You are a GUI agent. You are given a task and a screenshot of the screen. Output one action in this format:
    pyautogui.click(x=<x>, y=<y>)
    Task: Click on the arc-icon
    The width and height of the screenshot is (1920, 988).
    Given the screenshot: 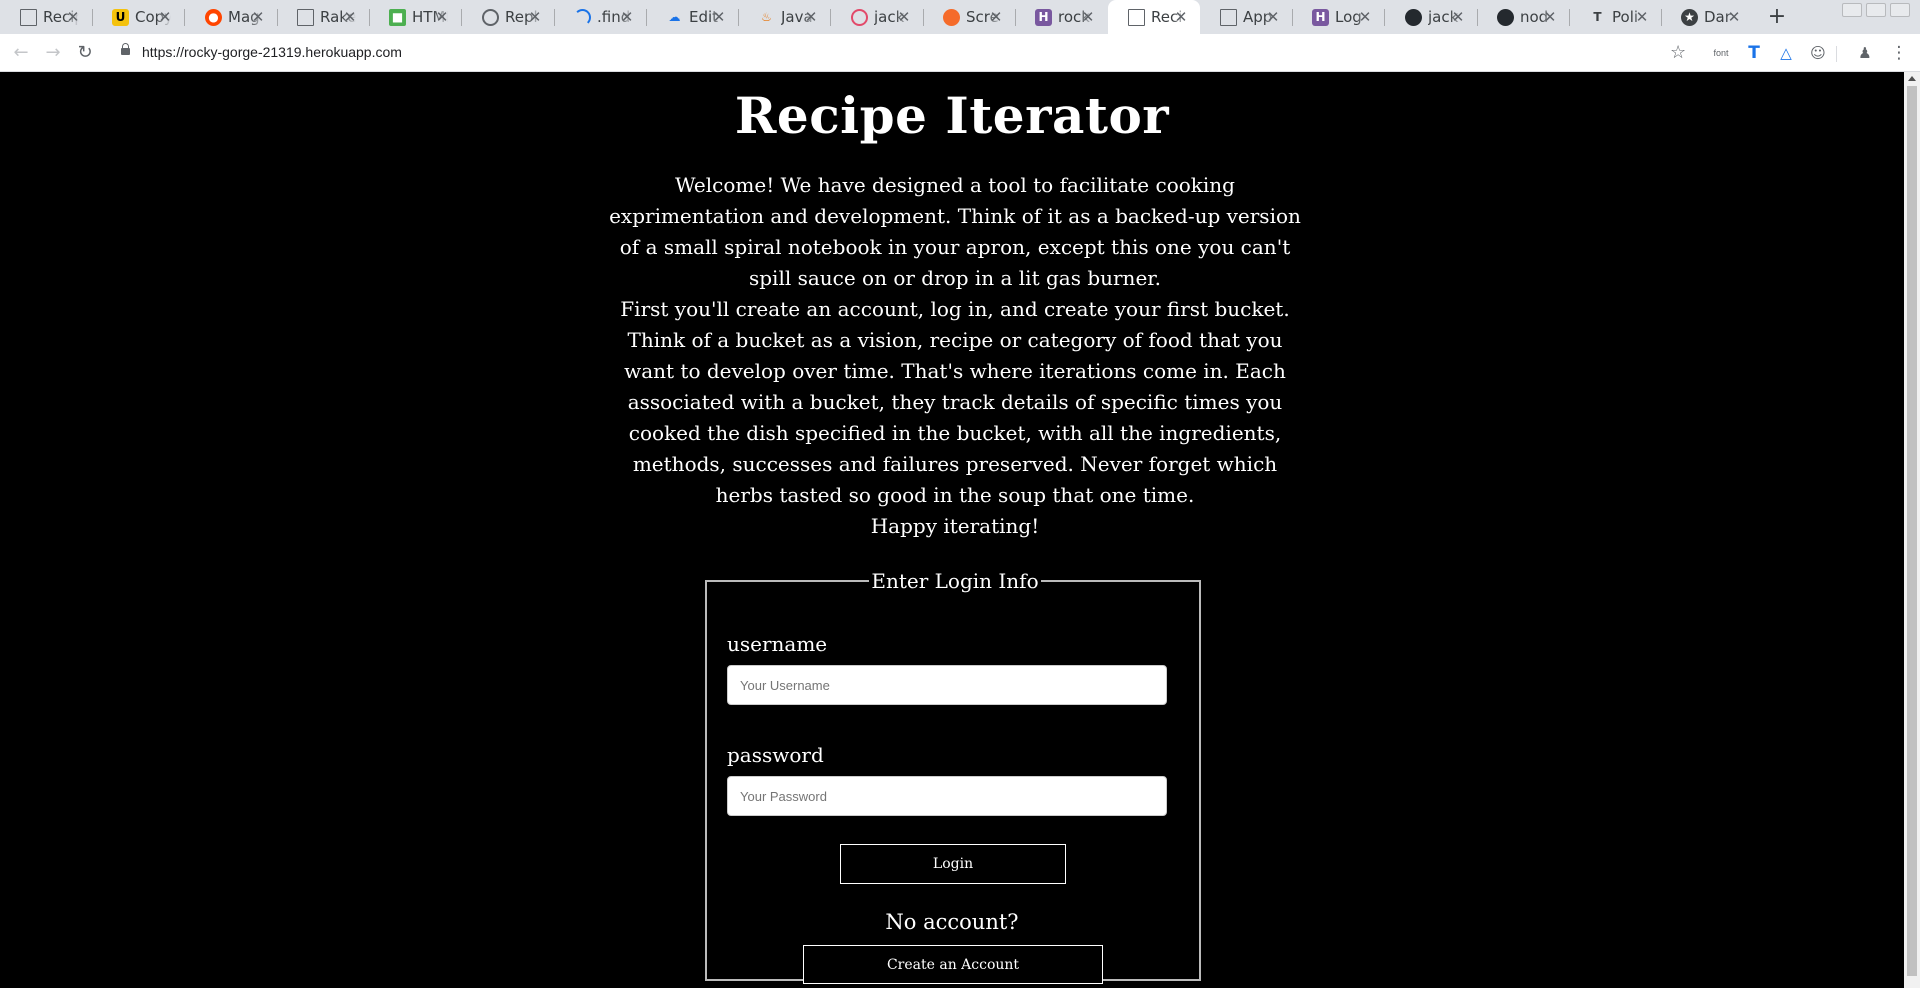 What is the action you would take?
    pyautogui.click(x=582, y=17)
    